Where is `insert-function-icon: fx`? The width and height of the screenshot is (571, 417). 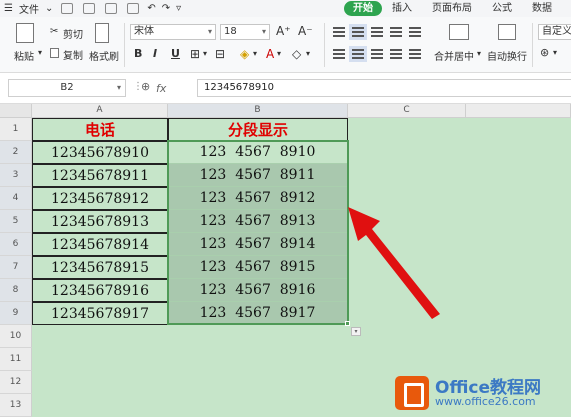
insert-function-icon: fx is located at coordinates (161, 88).